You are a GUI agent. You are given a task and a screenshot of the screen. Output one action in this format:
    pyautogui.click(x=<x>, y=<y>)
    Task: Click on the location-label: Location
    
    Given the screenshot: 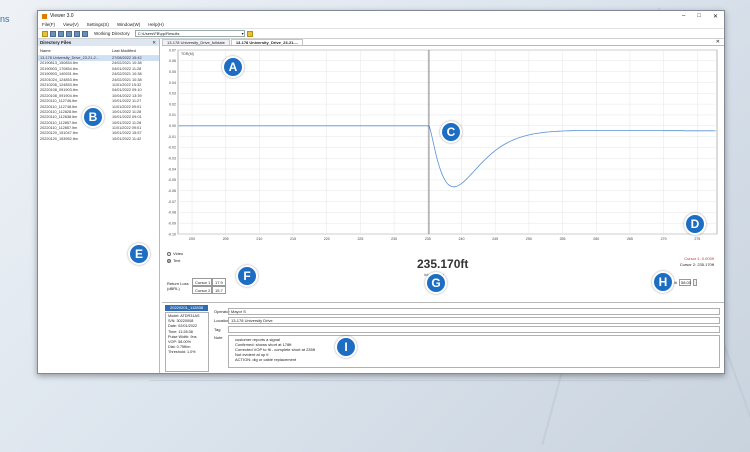 What is the action you would take?
    pyautogui.click(x=222, y=320)
    